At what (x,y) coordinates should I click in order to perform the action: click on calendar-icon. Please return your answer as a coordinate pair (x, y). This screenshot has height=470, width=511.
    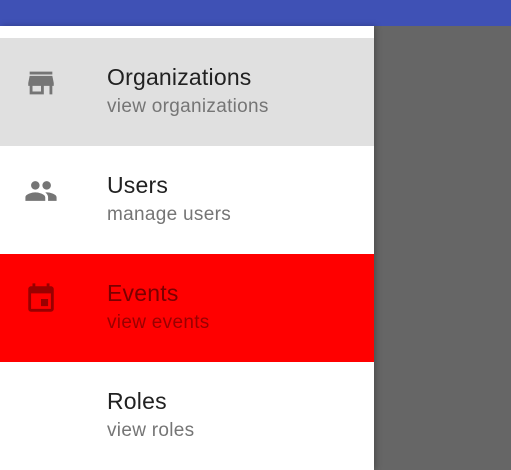
    Looking at the image, I should click on (41, 299).